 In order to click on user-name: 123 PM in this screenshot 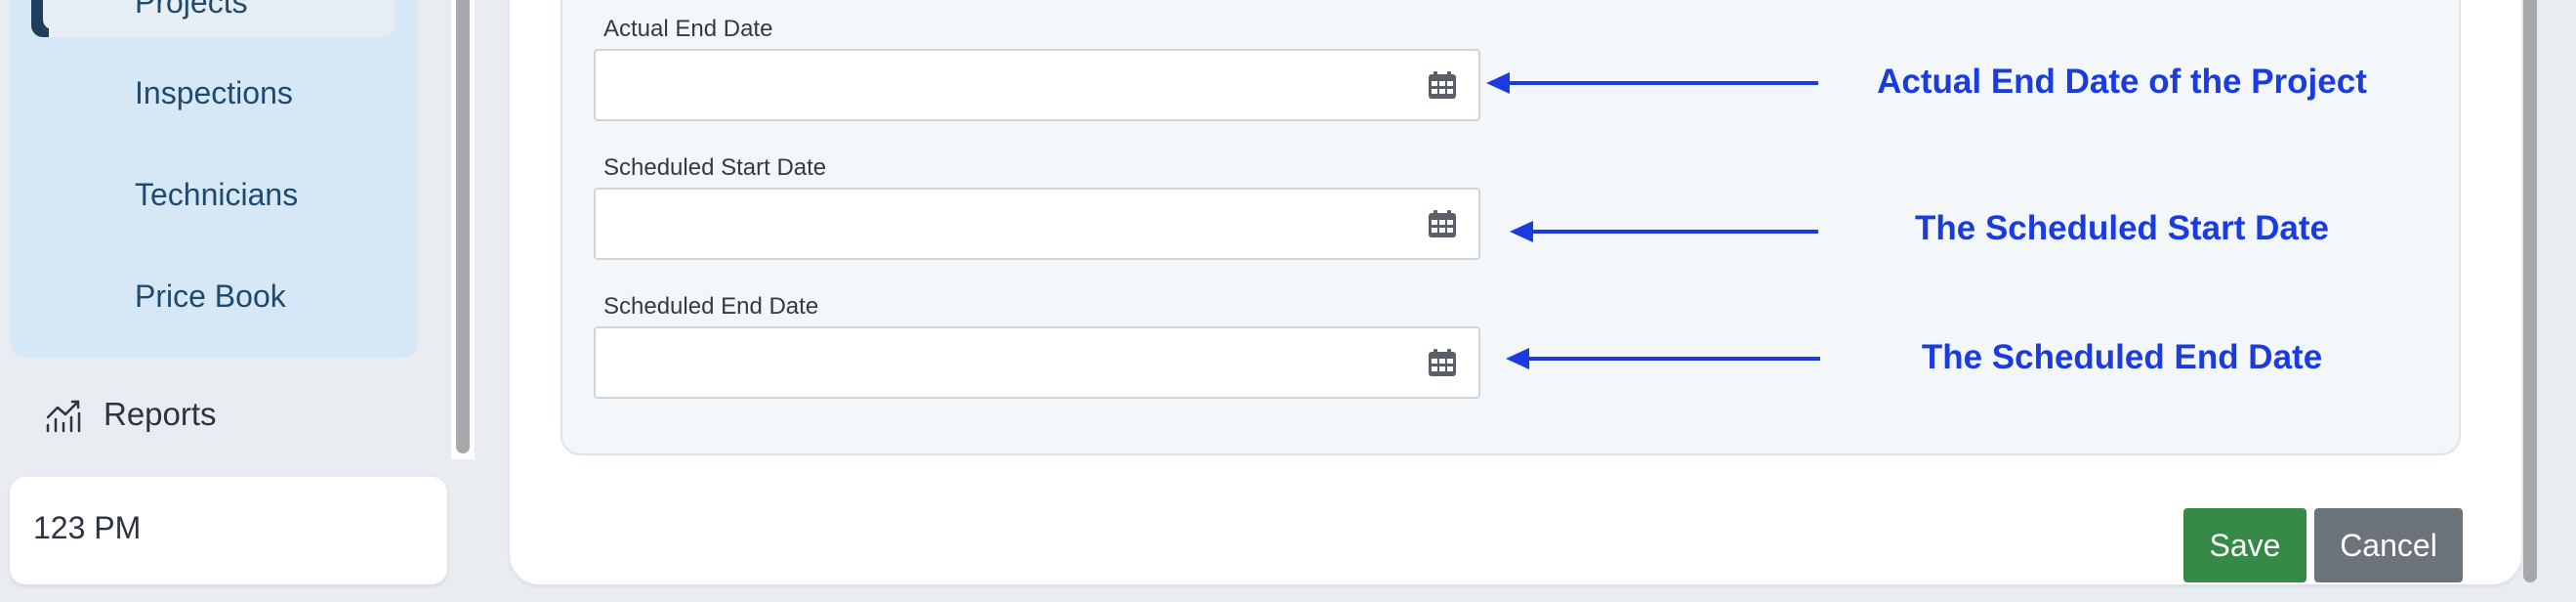, I will do `click(88, 528)`.